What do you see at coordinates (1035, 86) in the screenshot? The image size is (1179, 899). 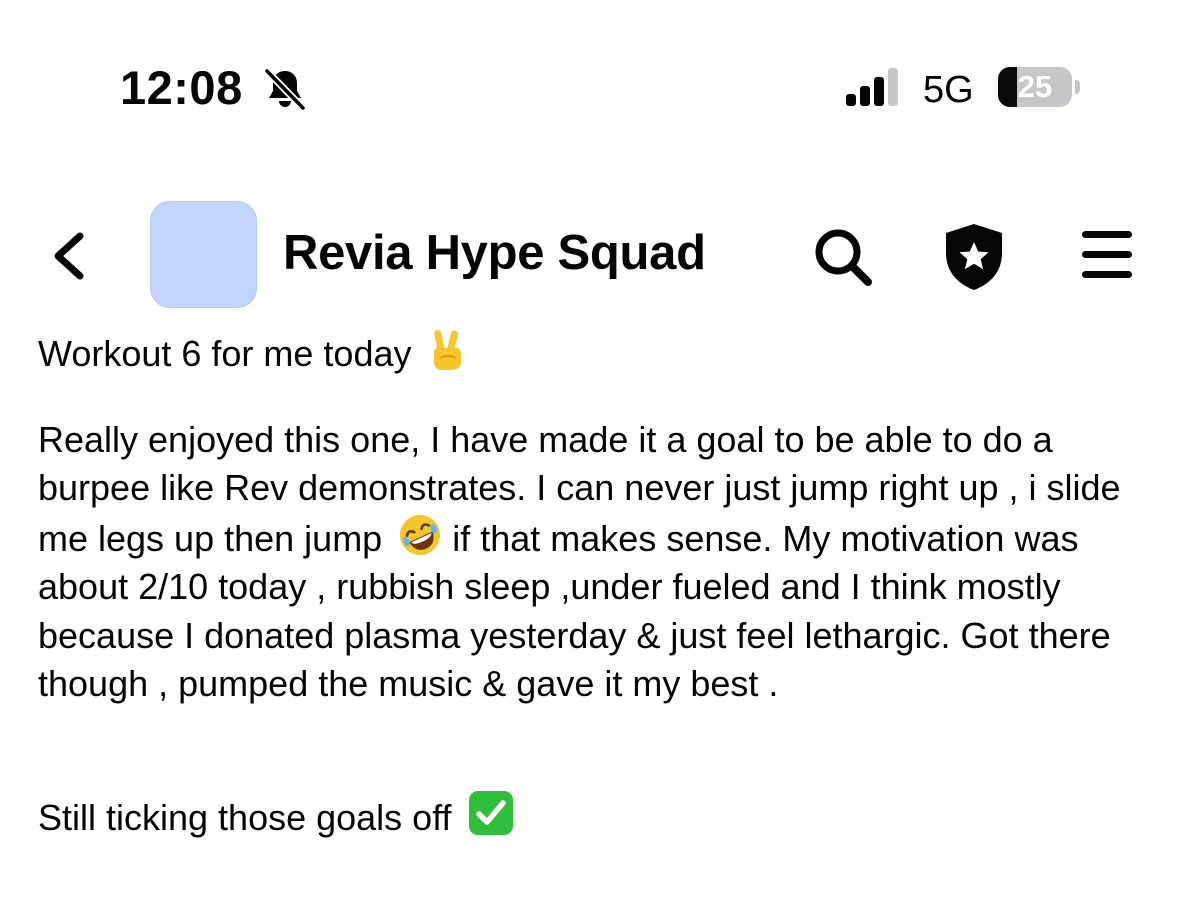 I see `battery-percent: 25` at bounding box center [1035, 86].